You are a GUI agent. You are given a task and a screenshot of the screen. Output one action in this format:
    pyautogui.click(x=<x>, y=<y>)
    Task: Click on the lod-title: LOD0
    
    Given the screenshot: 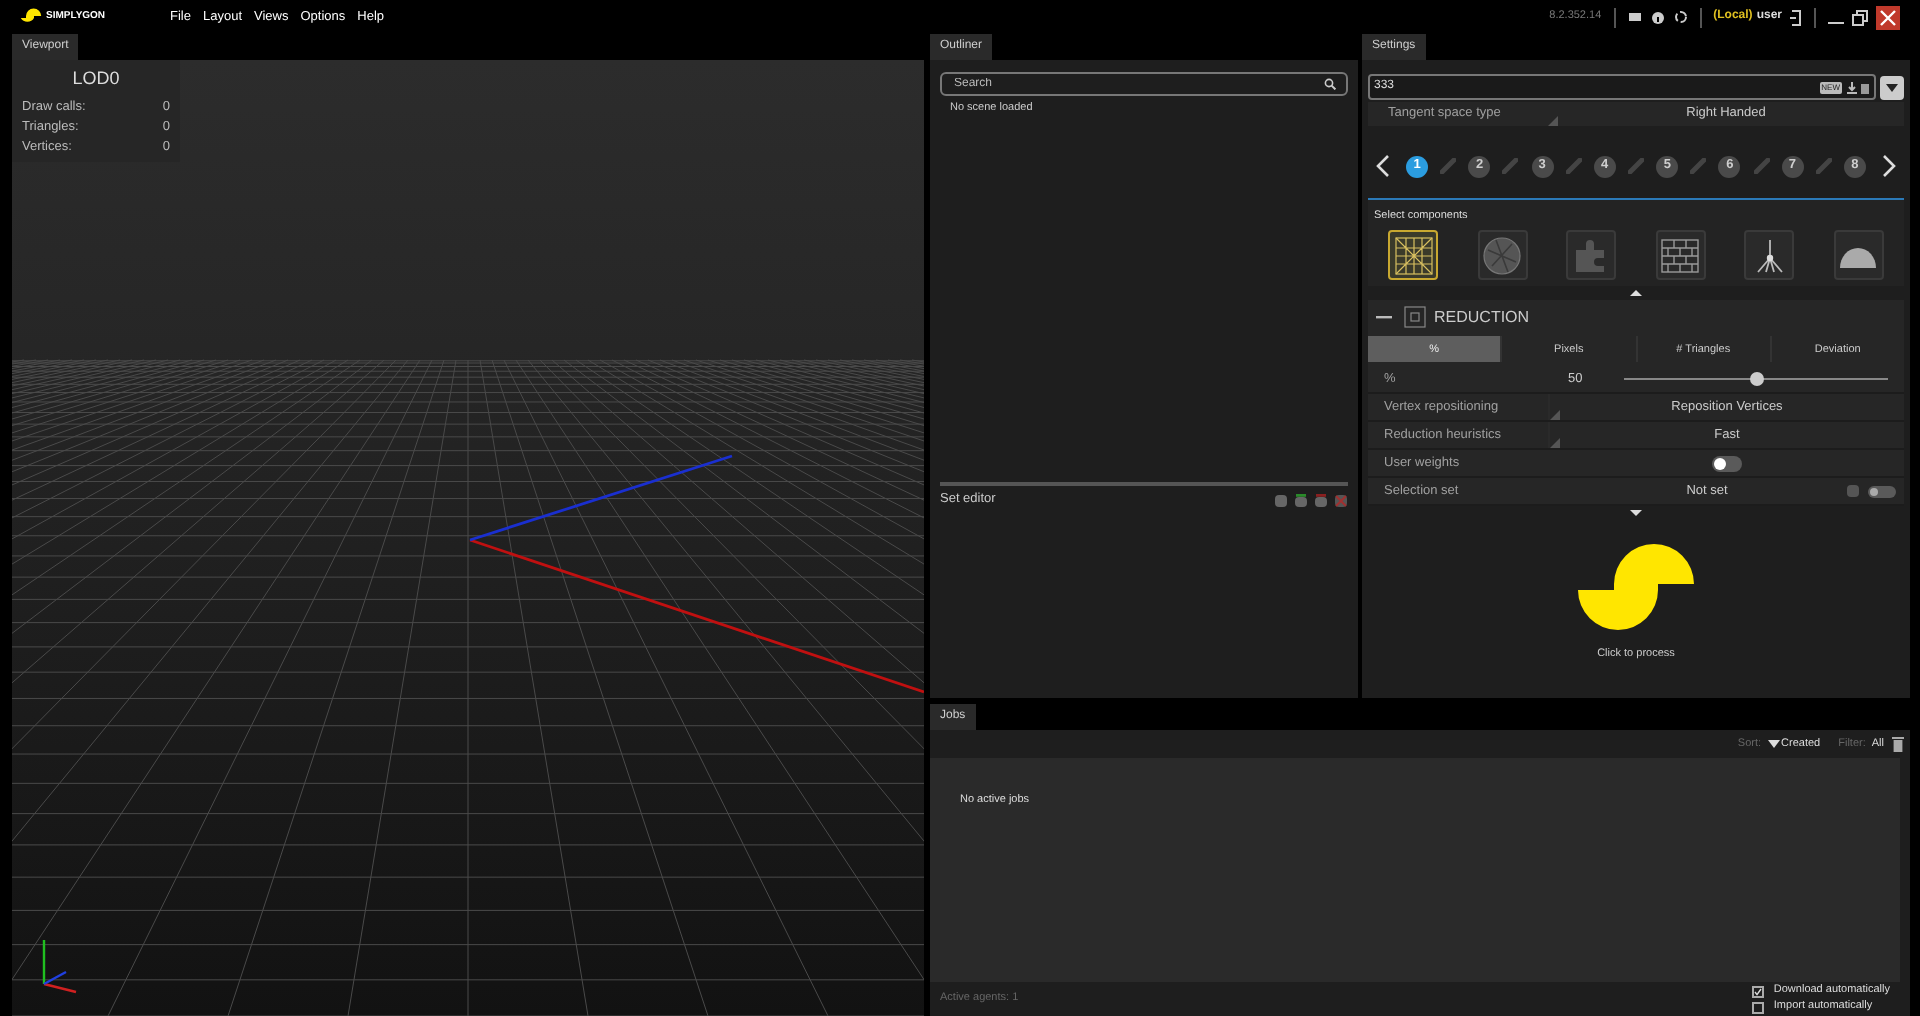 What is the action you would take?
    pyautogui.click(x=96, y=79)
    